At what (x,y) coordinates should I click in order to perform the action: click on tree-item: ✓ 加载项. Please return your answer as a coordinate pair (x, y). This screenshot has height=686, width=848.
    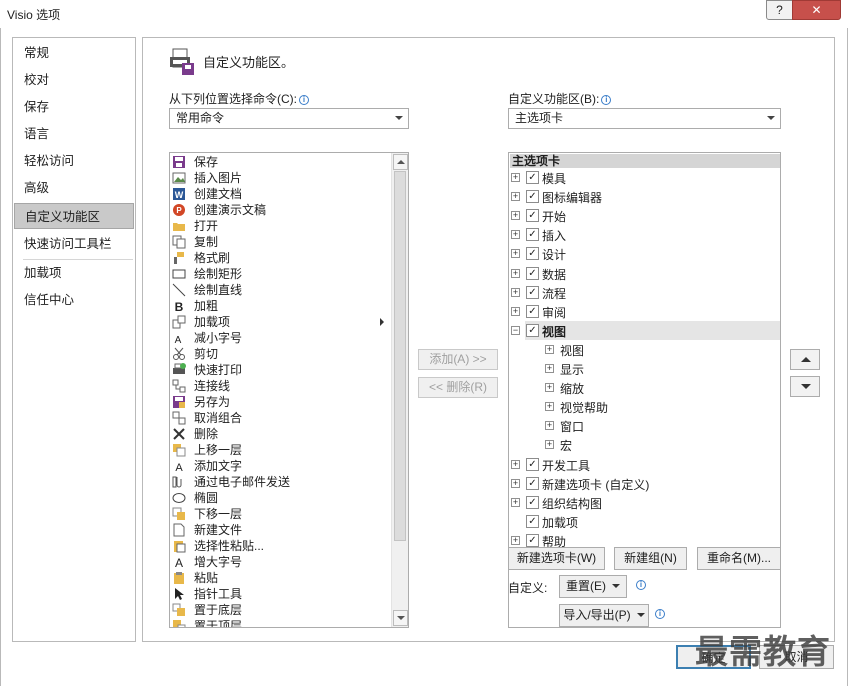
    Looking at the image, I should click on (644, 521).